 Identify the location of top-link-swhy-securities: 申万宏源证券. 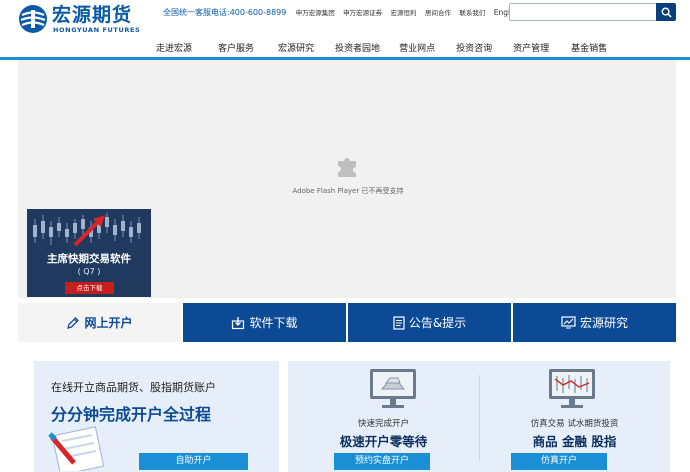
(362, 13).